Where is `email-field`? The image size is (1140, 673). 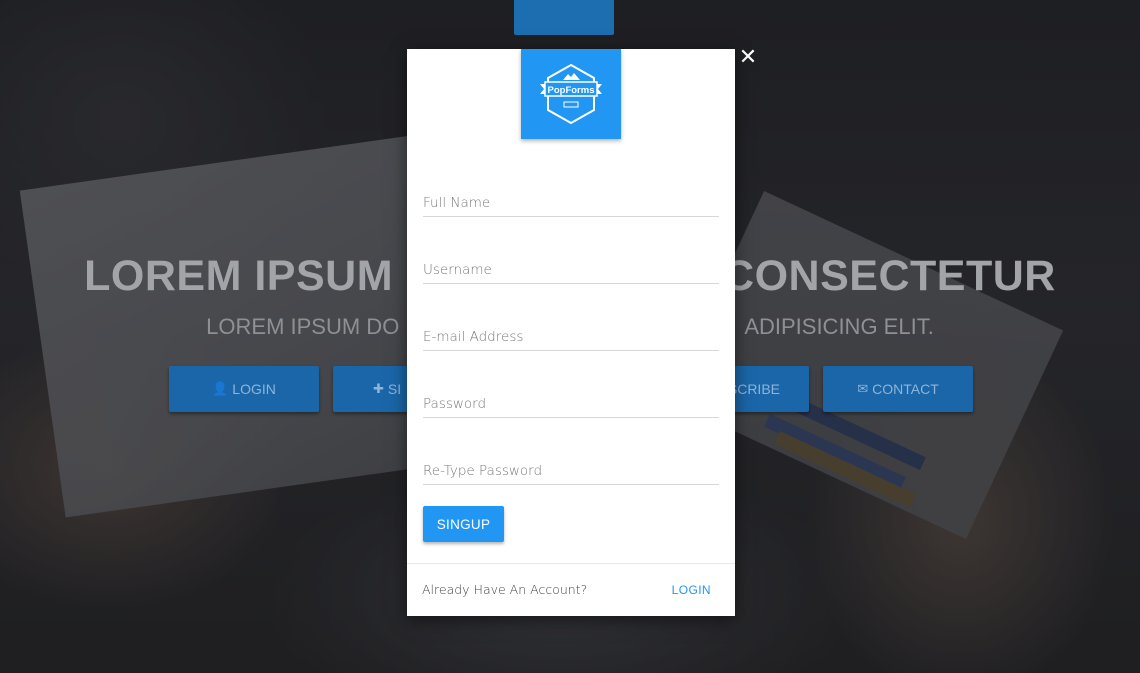
email-field is located at coordinates (571, 337).